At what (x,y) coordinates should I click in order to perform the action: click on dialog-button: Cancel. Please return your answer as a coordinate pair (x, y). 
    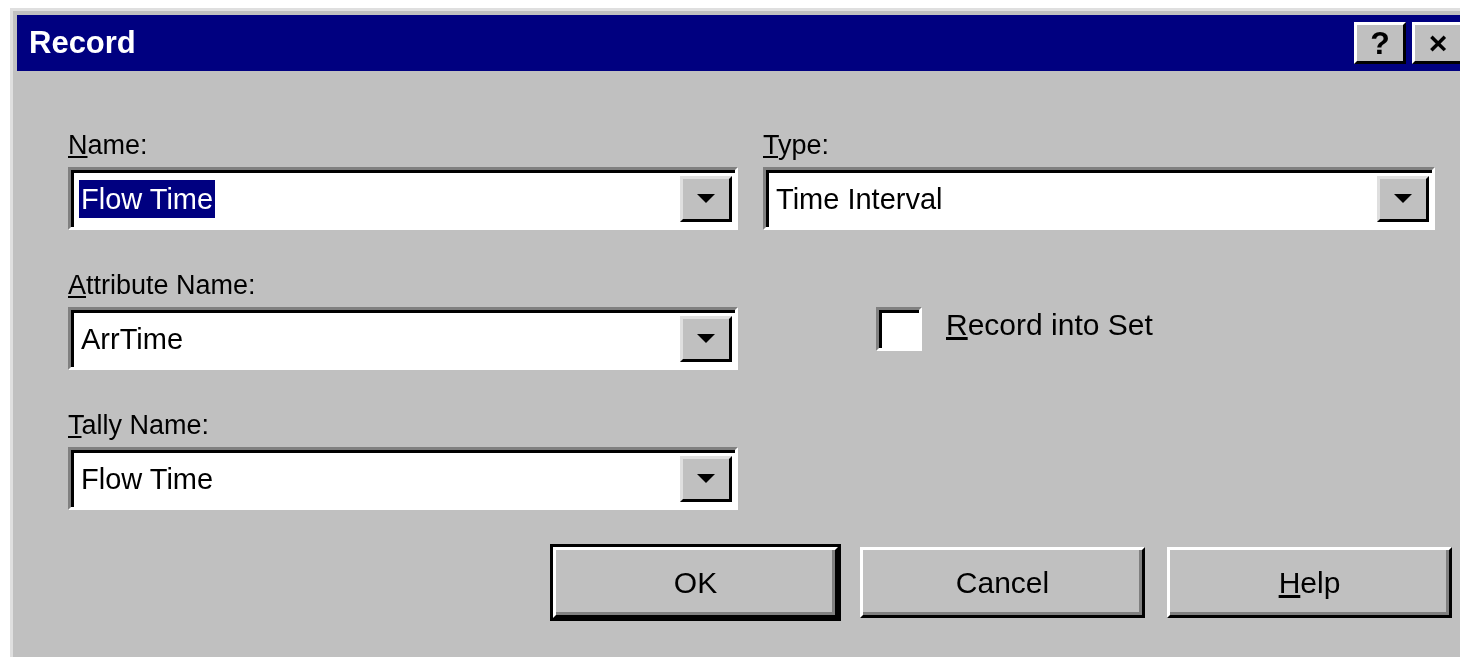
    Looking at the image, I should click on (1002, 582).